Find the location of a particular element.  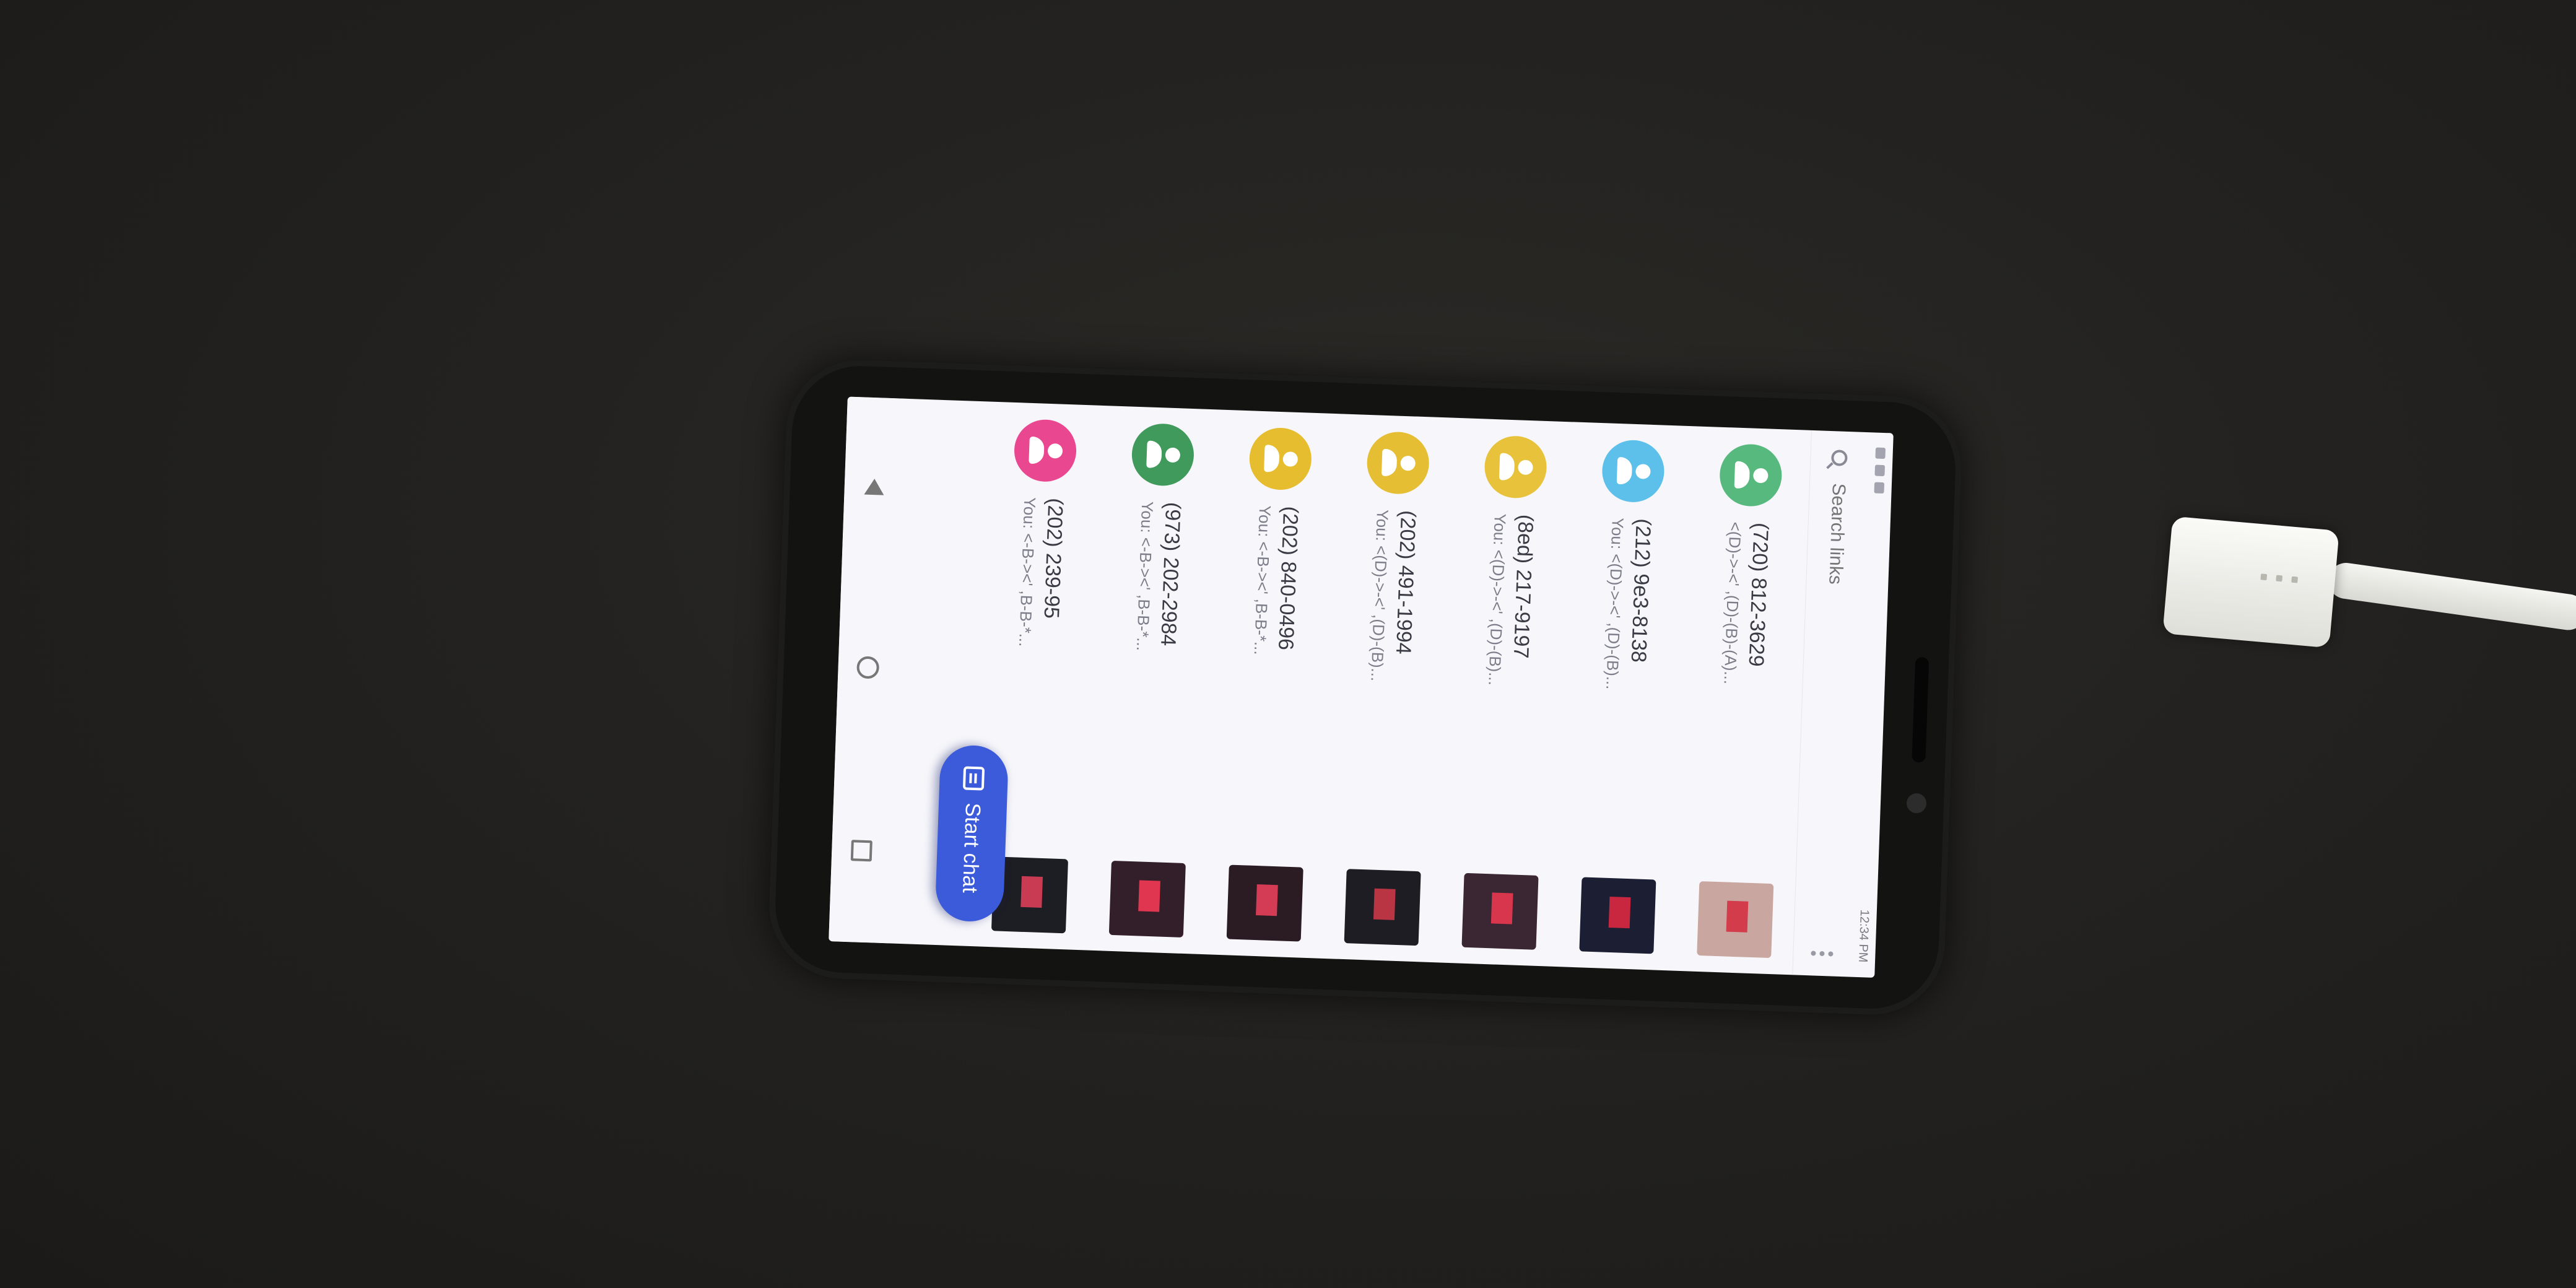

search-icon is located at coordinates (1839, 458).